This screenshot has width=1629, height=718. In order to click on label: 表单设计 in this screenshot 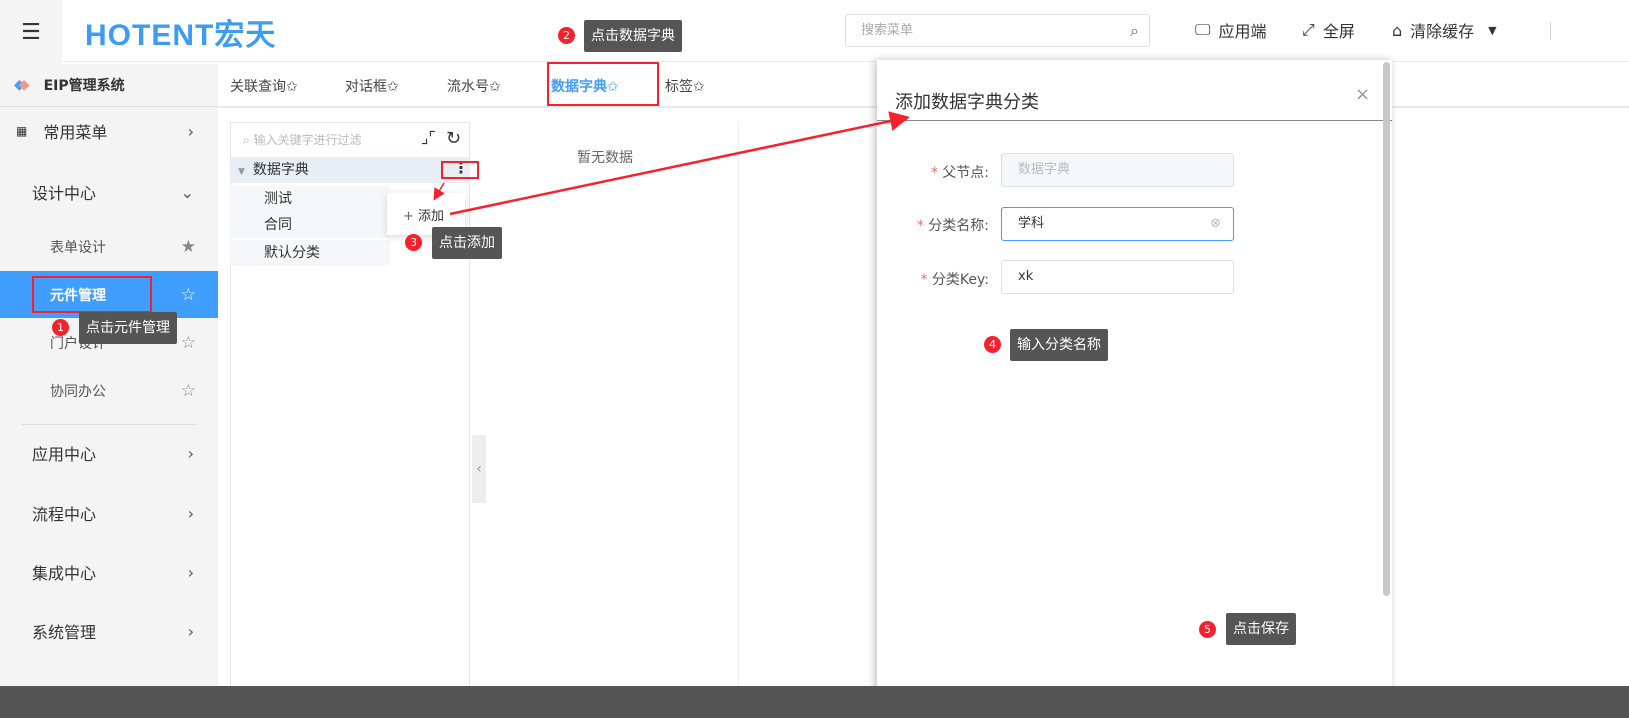, I will do `click(78, 248)`.